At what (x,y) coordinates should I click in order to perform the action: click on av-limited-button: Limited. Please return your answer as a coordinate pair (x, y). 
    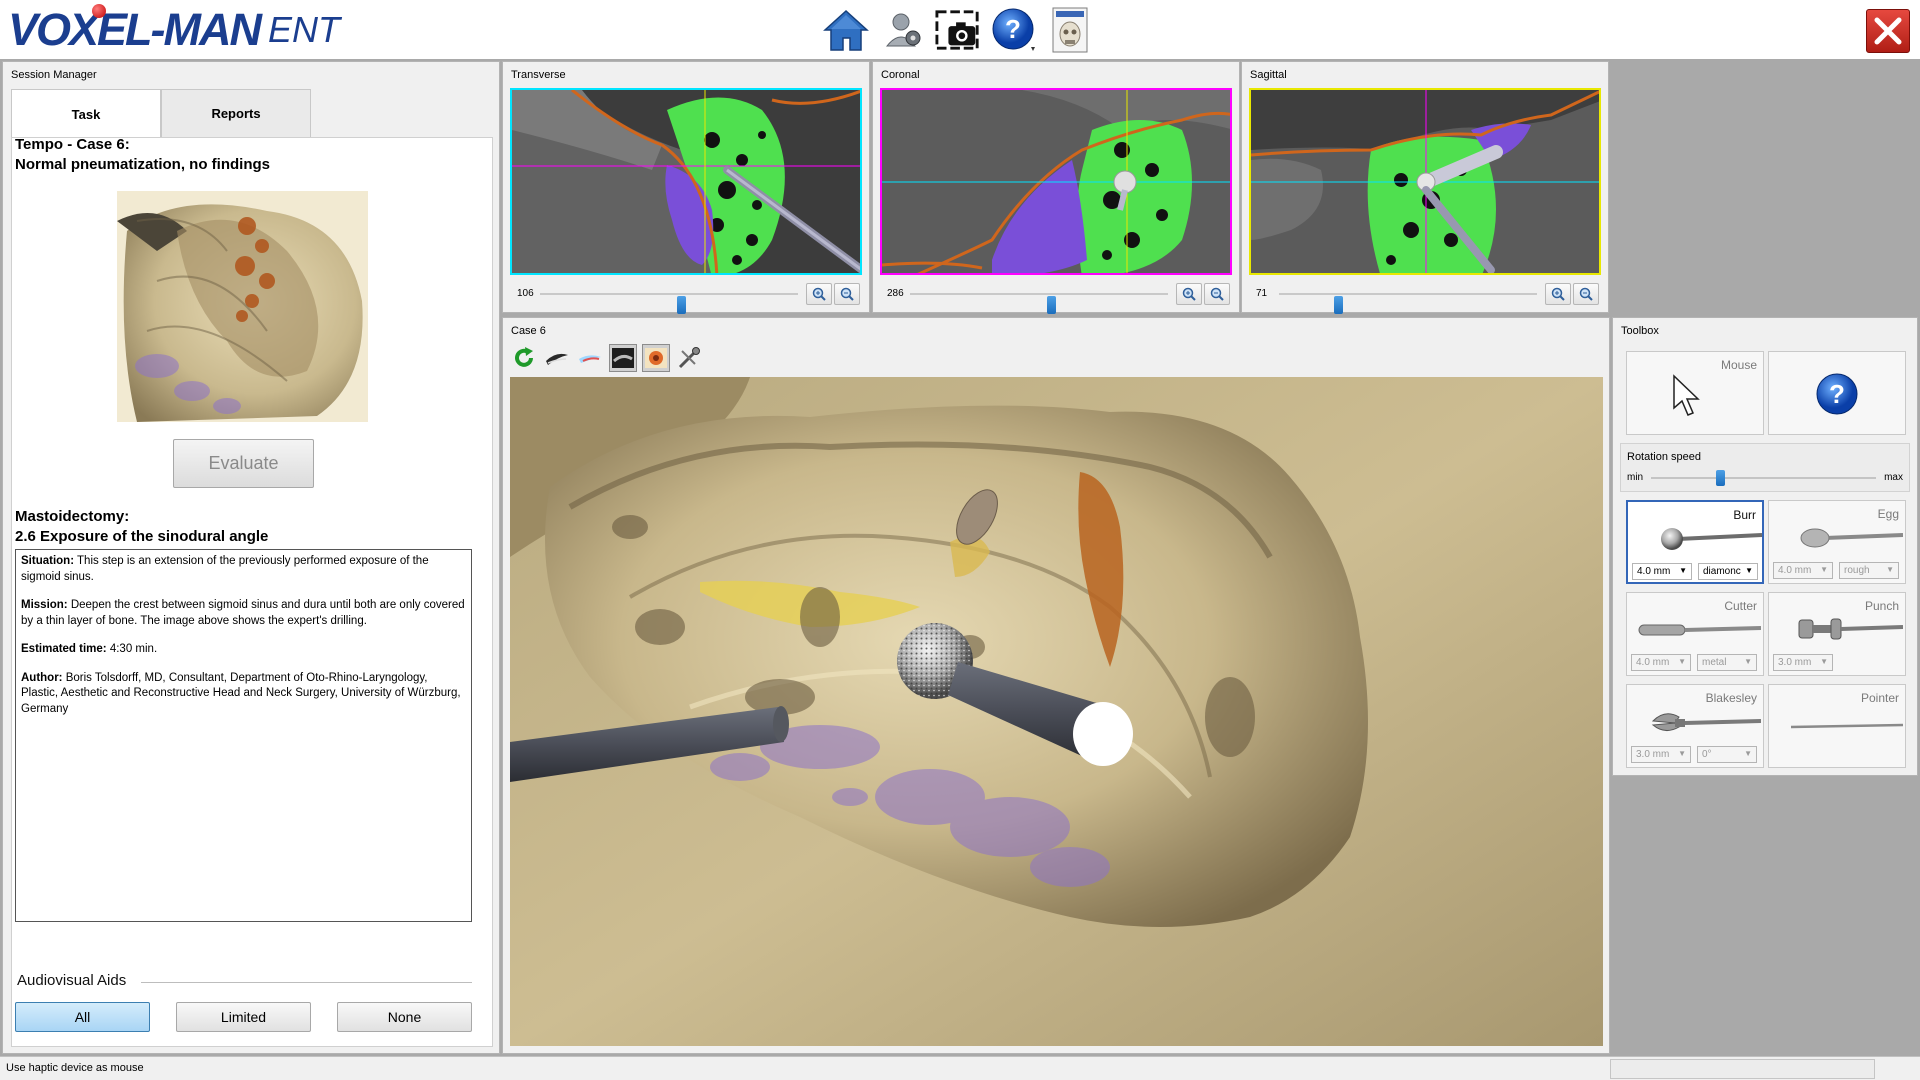
    Looking at the image, I should click on (243, 1017).